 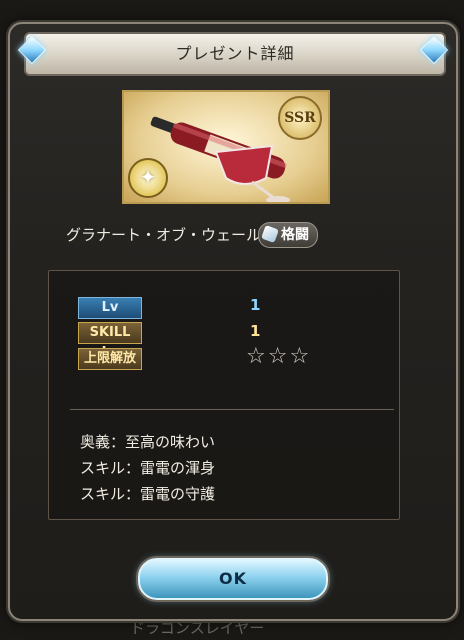 What do you see at coordinates (110, 308) in the screenshot?
I see `lv-label: Lv` at bounding box center [110, 308].